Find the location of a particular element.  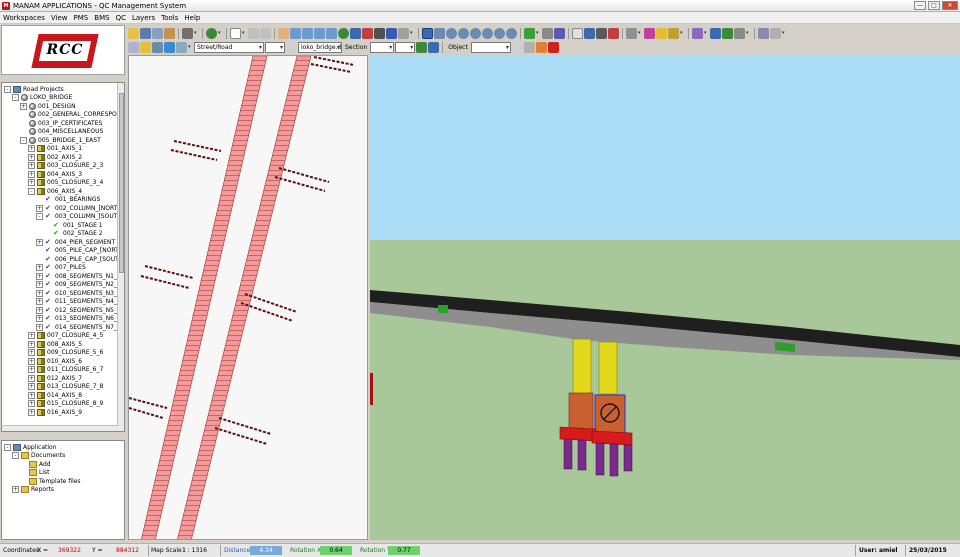

menu-pms: PMS is located at coordinates (81, 18).